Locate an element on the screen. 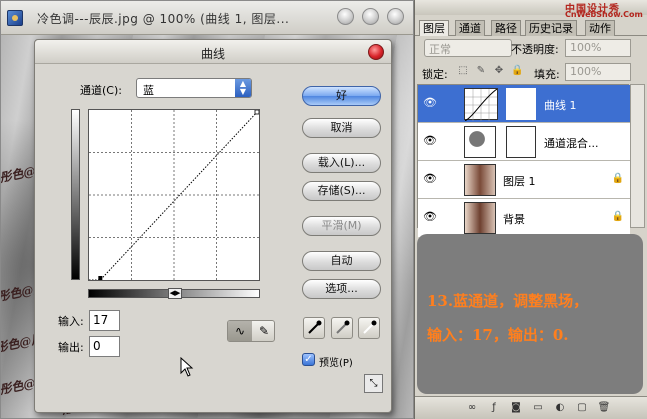 The image size is (647, 419). white-eyedropper-icon is located at coordinates (369, 328).